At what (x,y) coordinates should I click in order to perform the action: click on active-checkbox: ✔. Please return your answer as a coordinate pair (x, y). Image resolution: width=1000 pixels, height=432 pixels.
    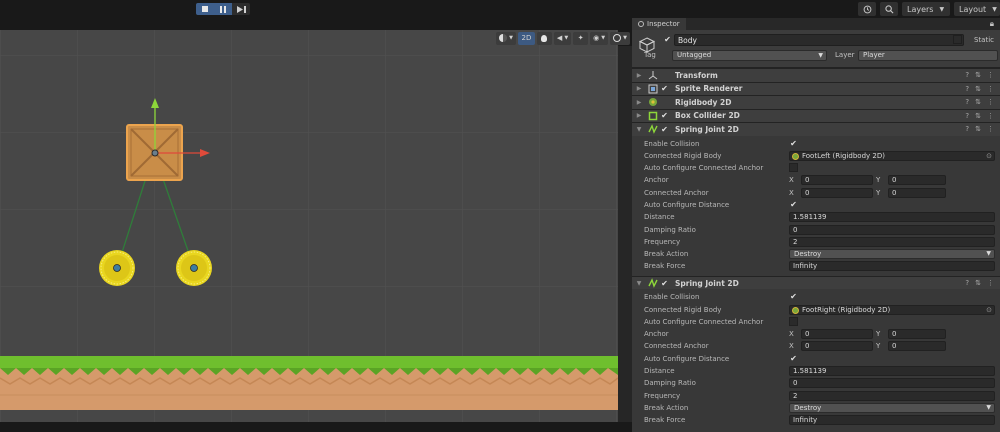
    Looking at the image, I should click on (667, 39).